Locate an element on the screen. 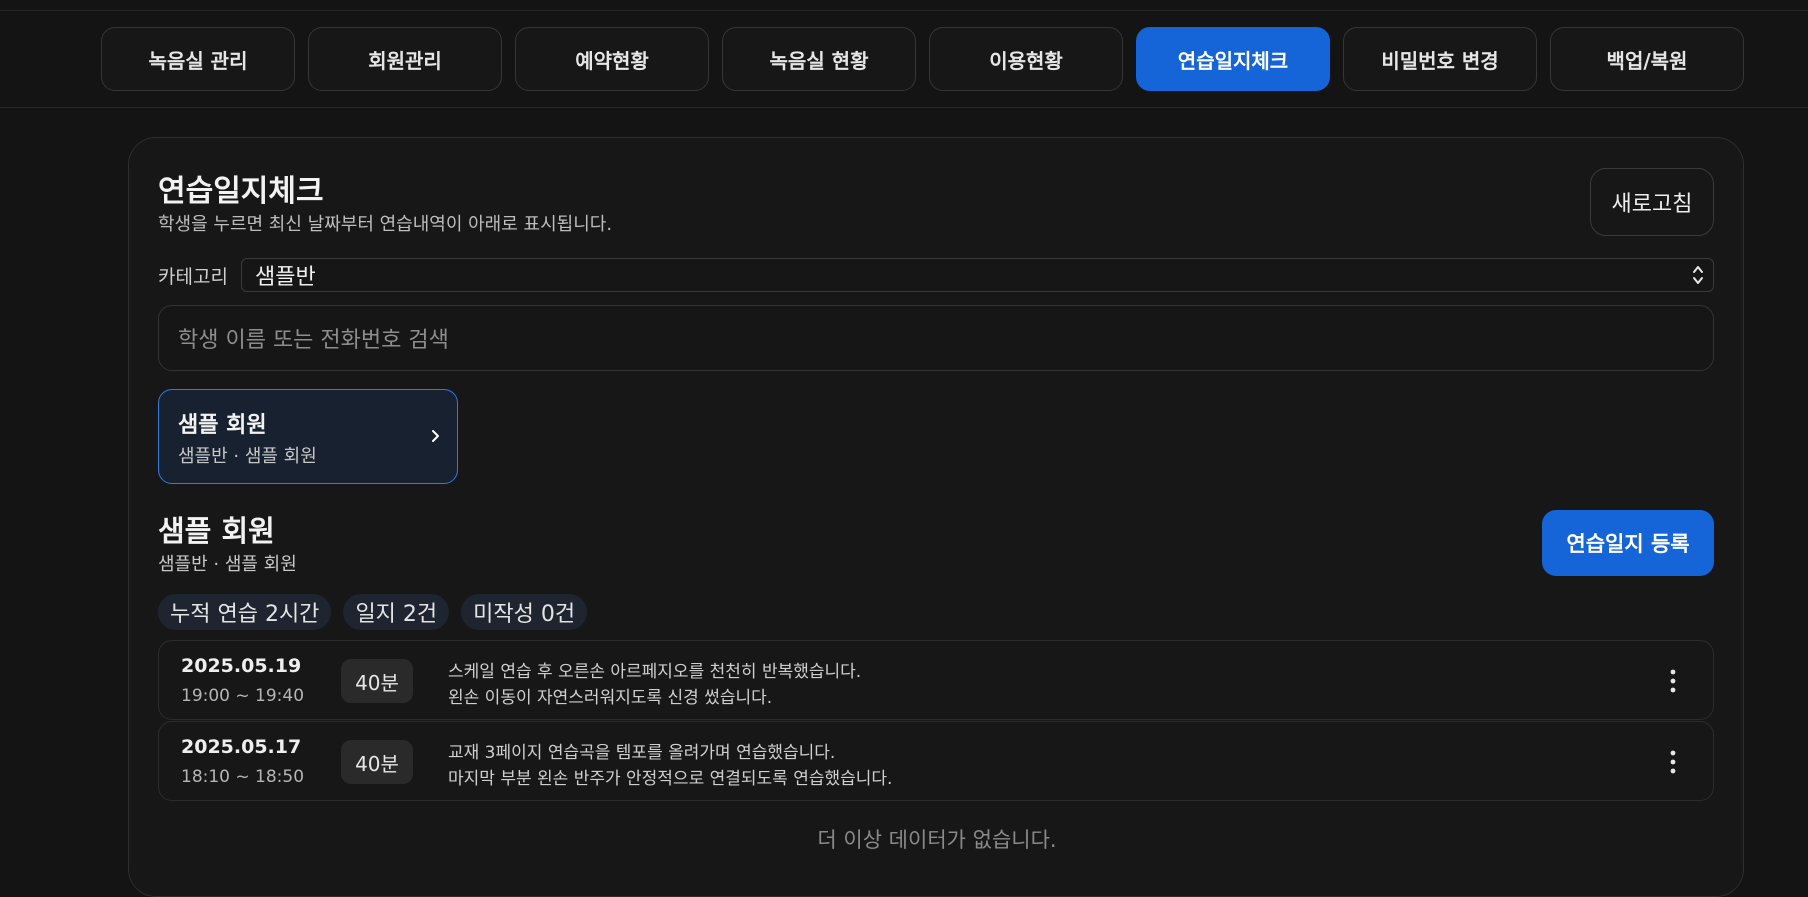 This screenshot has height=897, width=1808. log-note-line: 마지막 부분 왼손 반주가 안정적으로 연결되도록 연습했습니다. is located at coordinates (670, 779).